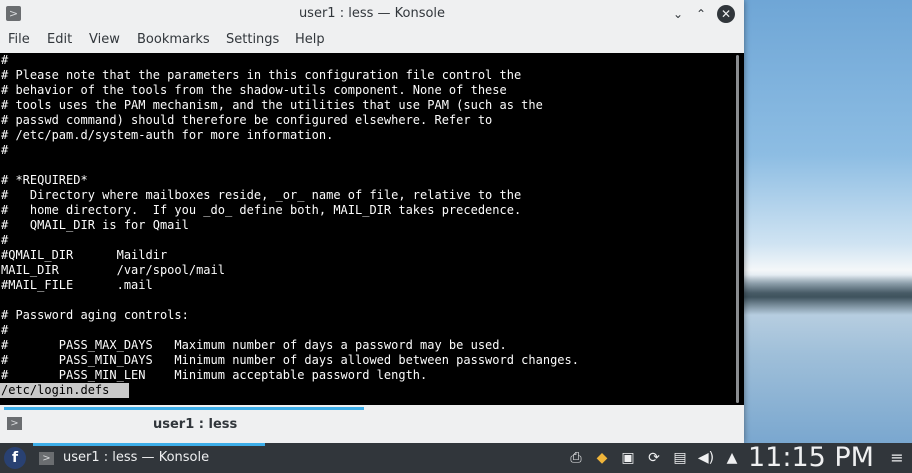 The image size is (912, 473). I want to click on menu-help: Help, so click(310, 39).